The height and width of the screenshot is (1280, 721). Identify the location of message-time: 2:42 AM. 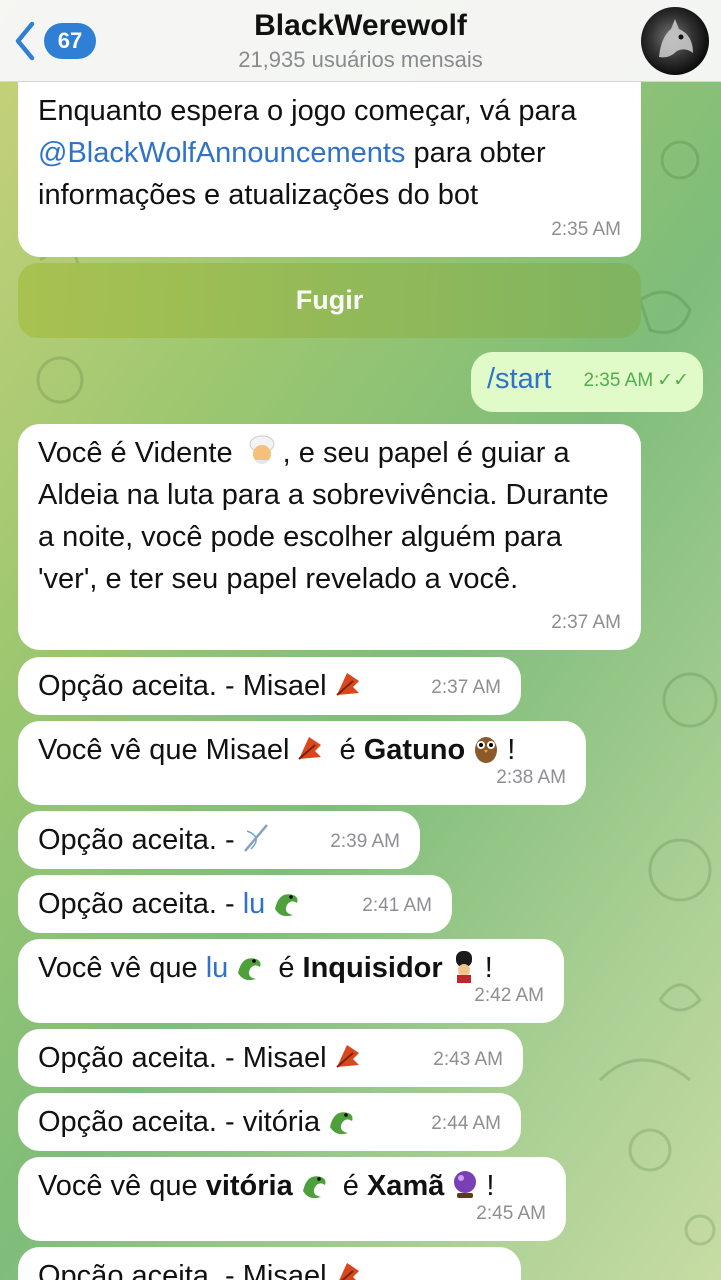
(509, 995).